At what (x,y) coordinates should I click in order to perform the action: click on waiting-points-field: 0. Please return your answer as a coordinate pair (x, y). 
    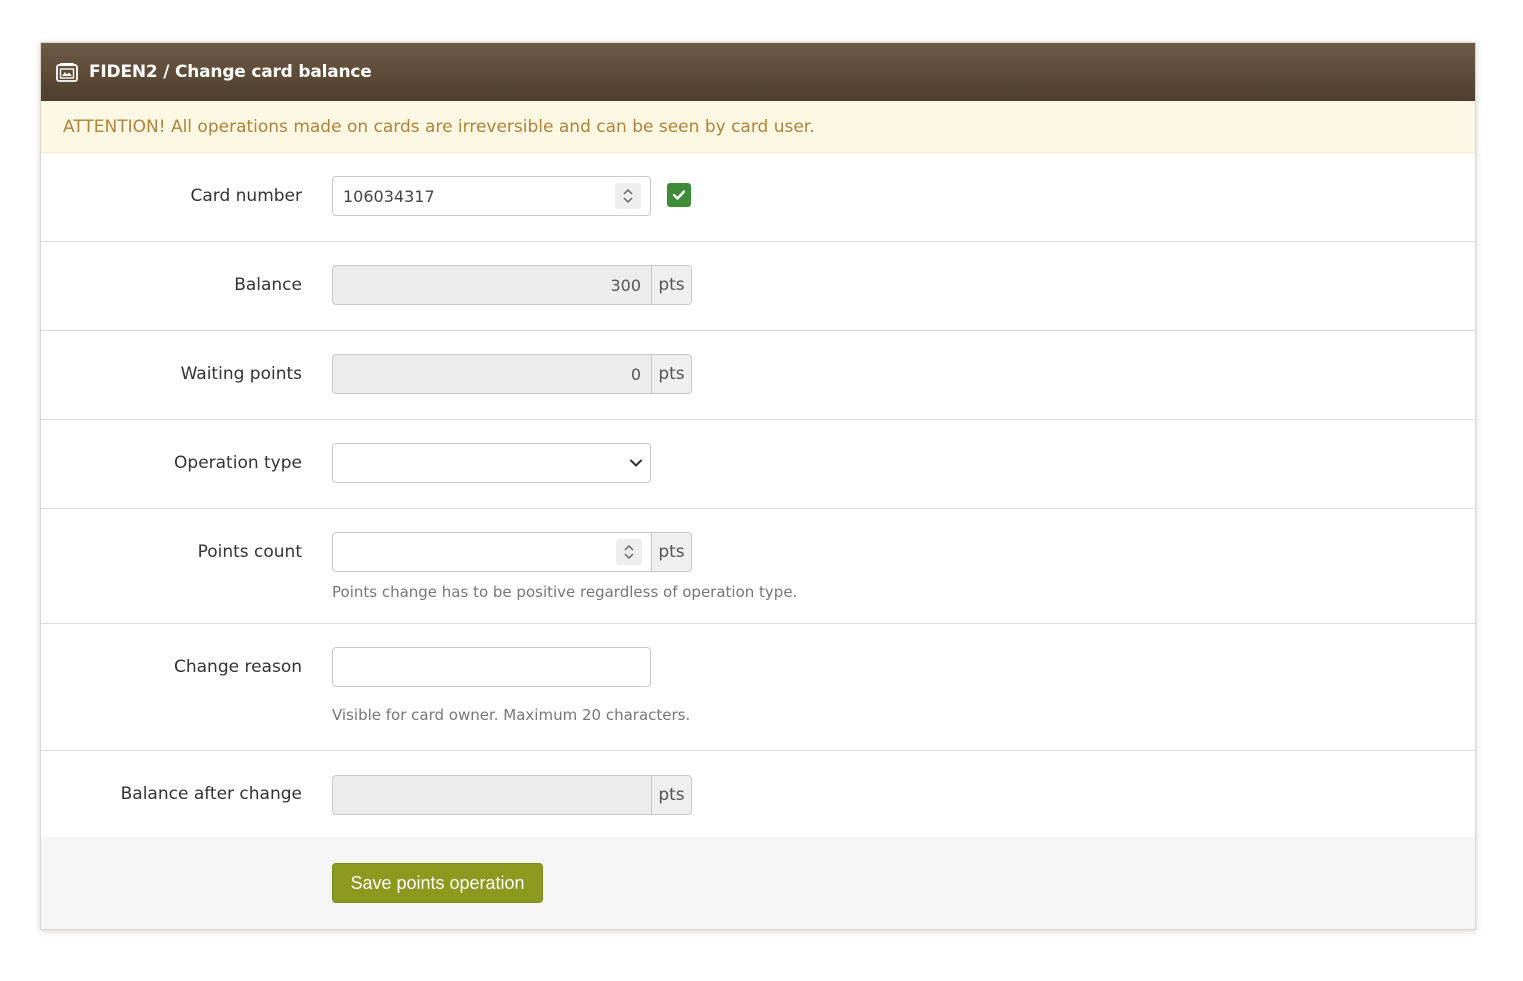
    Looking at the image, I should click on (491, 374).